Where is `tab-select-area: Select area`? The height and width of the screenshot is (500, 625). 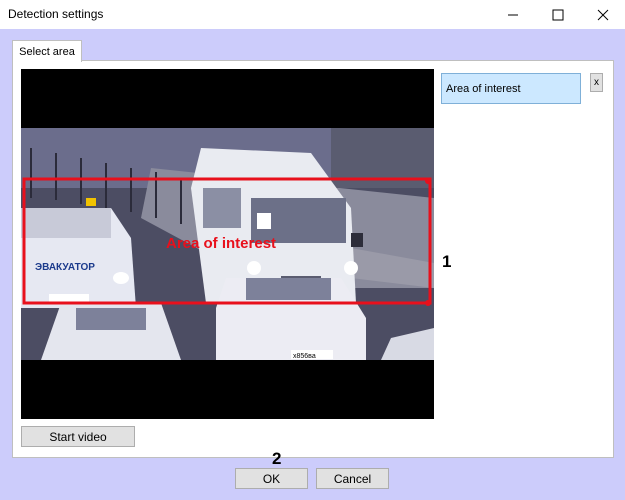
tab-select-area: Select area is located at coordinates (47, 51).